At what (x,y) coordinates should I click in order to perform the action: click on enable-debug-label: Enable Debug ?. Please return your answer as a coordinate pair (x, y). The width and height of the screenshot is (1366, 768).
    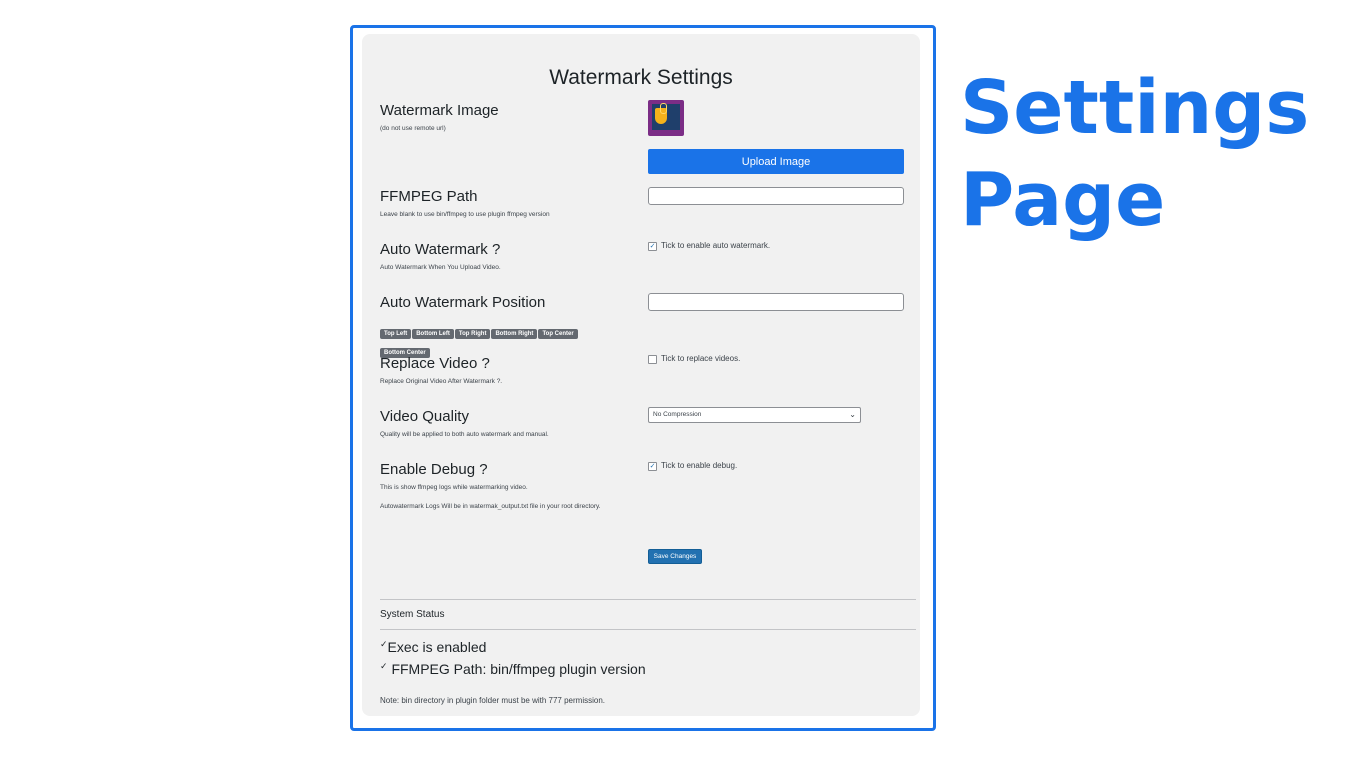
    Looking at the image, I should click on (434, 469).